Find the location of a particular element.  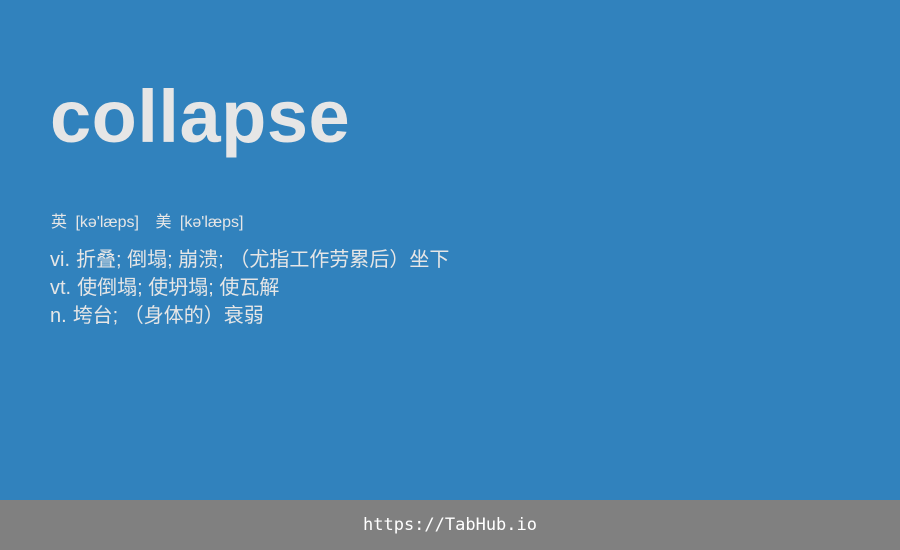

phonetics: 英 [kə'læps] 美 [kə'læps] is located at coordinates (153, 223).